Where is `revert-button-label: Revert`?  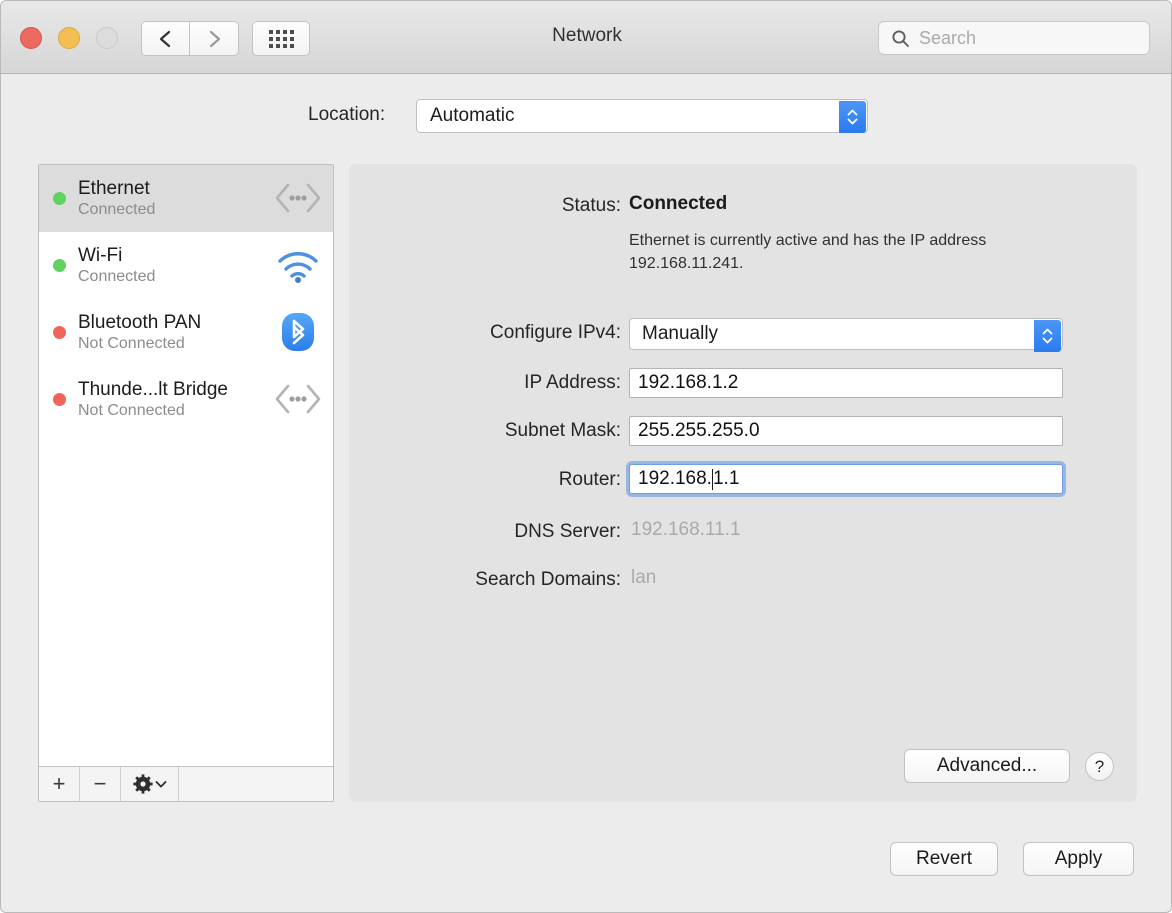
revert-button-label: Revert is located at coordinates (944, 858).